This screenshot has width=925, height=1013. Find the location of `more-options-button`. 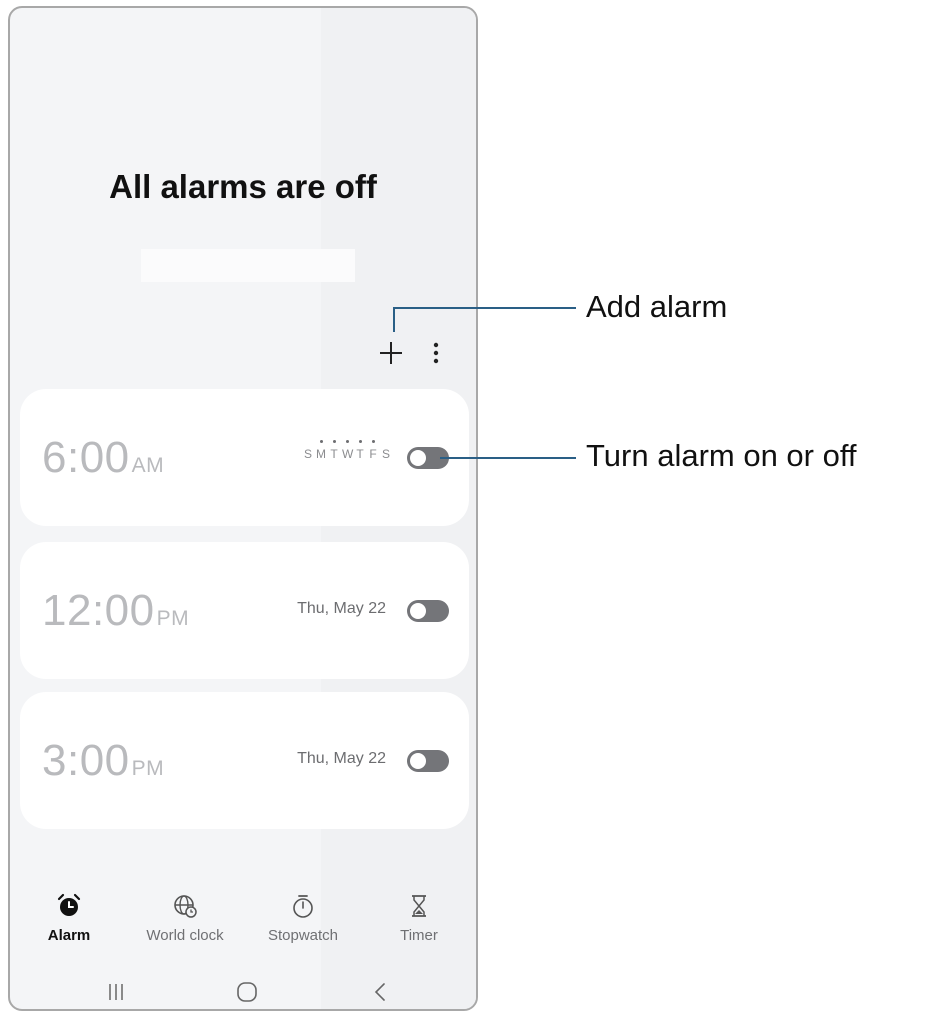

more-options-button is located at coordinates (436, 353).